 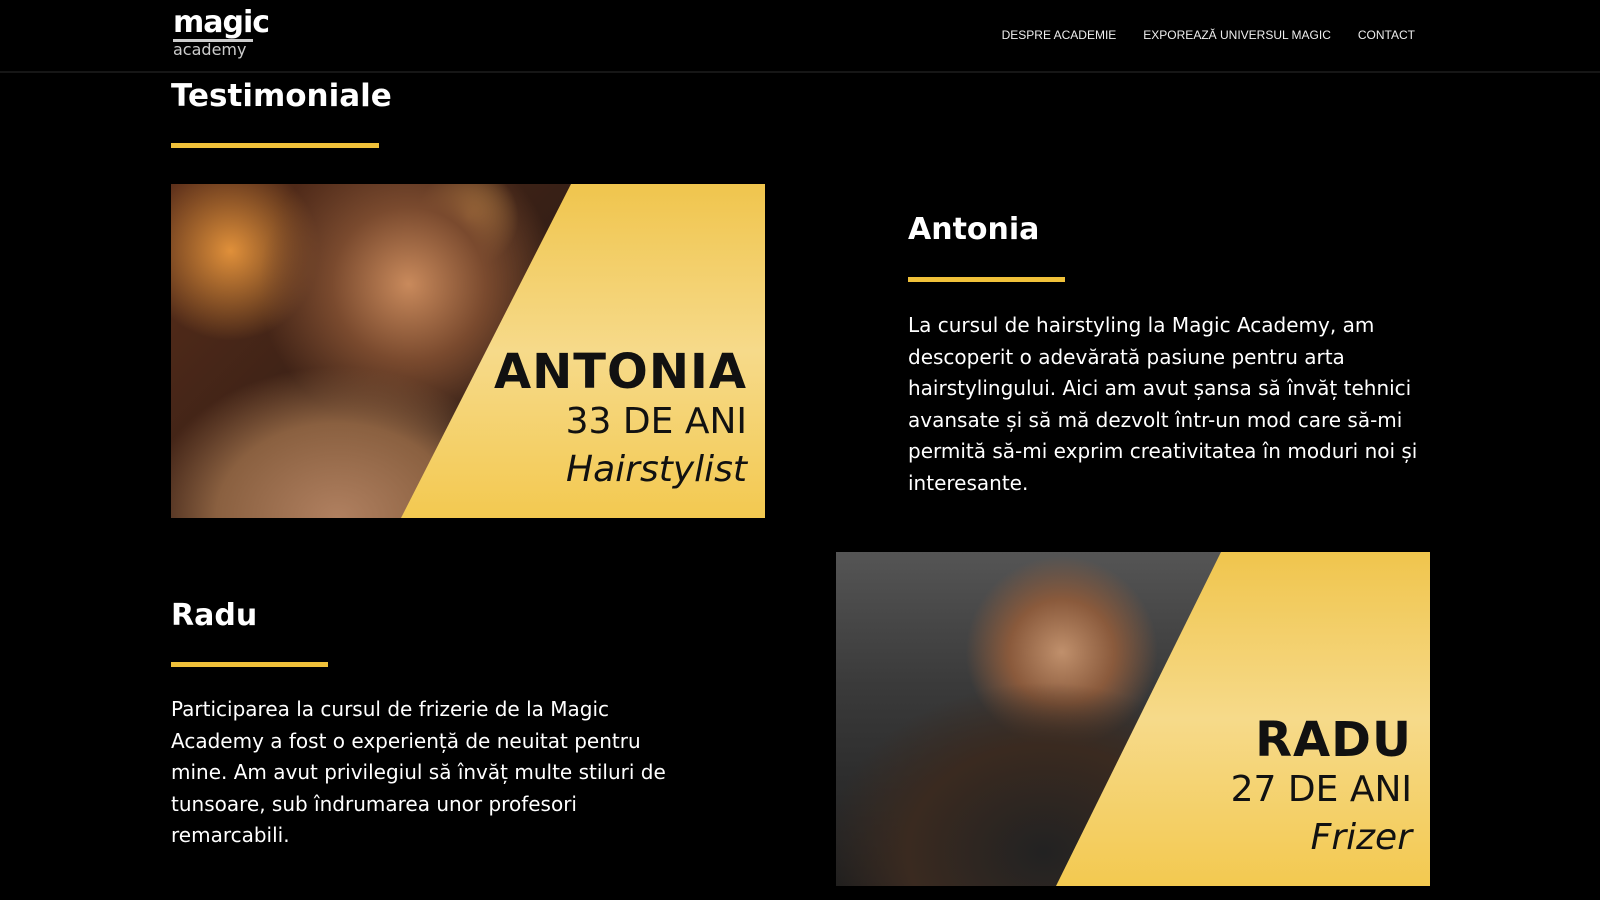 What do you see at coordinates (1237, 35) in the screenshot?
I see `nav-exploreaza: EXPOREAZĂ UNIVERSUL MAGIC` at bounding box center [1237, 35].